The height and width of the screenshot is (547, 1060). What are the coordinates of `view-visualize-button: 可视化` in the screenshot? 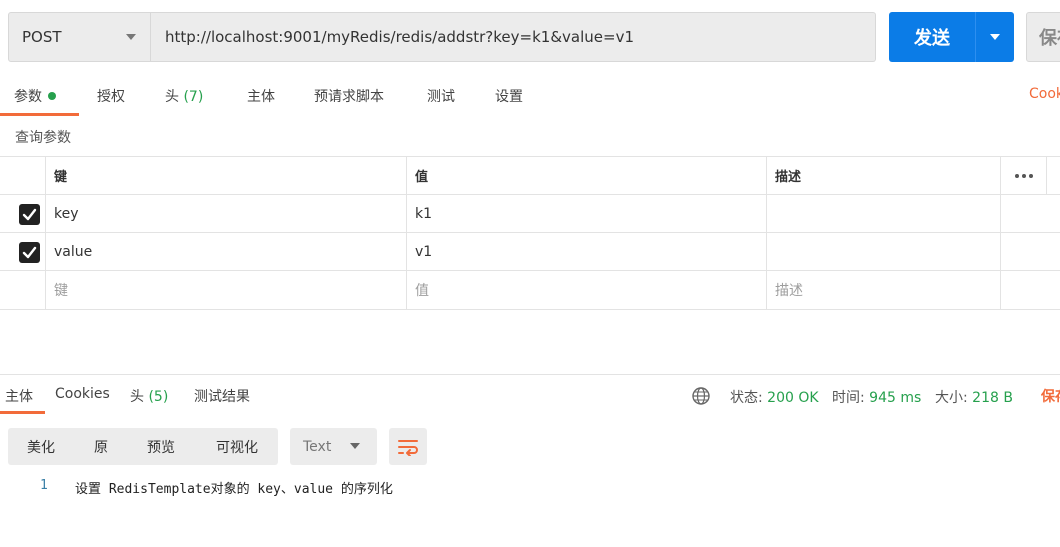 It's located at (237, 446).